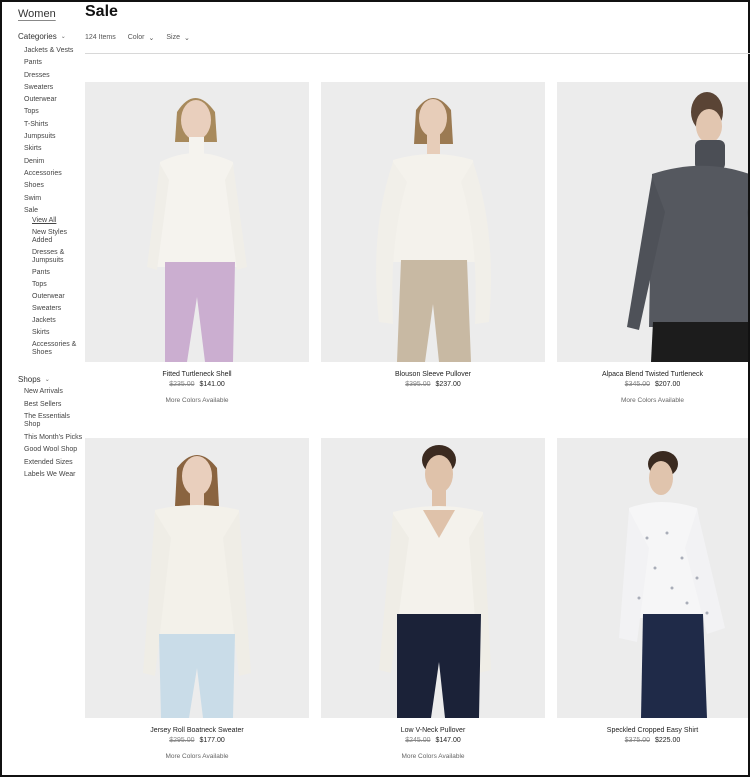 This screenshot has height=777, width=750. I want to click on sidebar-subitem-sweaters: Sweaters, so click(59, 309).